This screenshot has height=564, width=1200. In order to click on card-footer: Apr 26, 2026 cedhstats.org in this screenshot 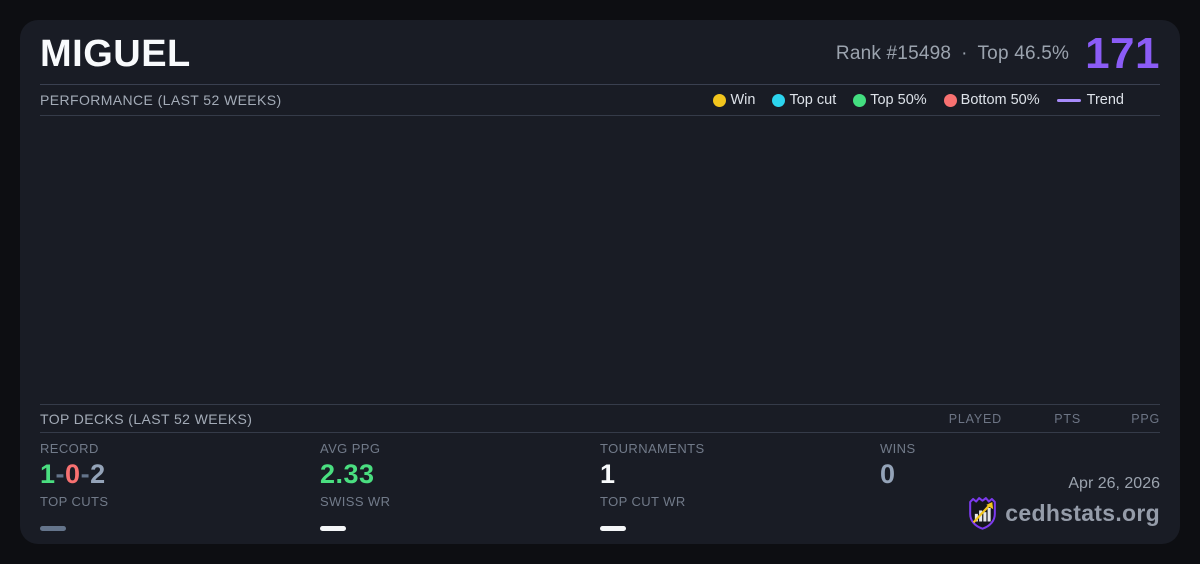, I will do `click(1063, 502)`.